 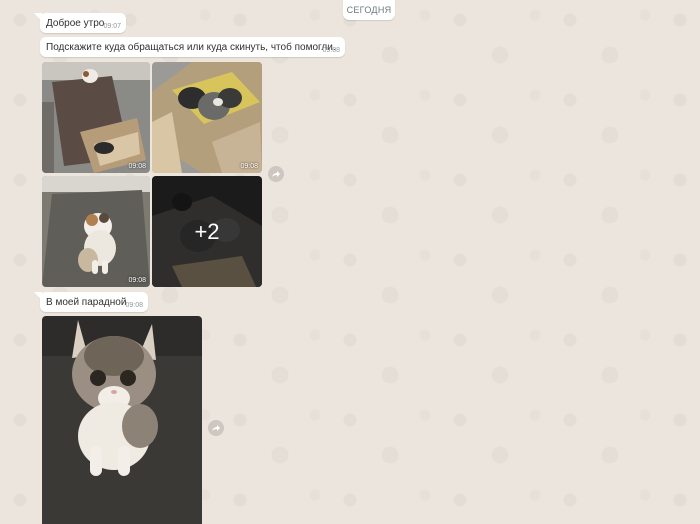 What do you see at coordinates (96, 117) in the screenshot?
I see `album-photo-1: 09:08` at bounding box center [96, 117].